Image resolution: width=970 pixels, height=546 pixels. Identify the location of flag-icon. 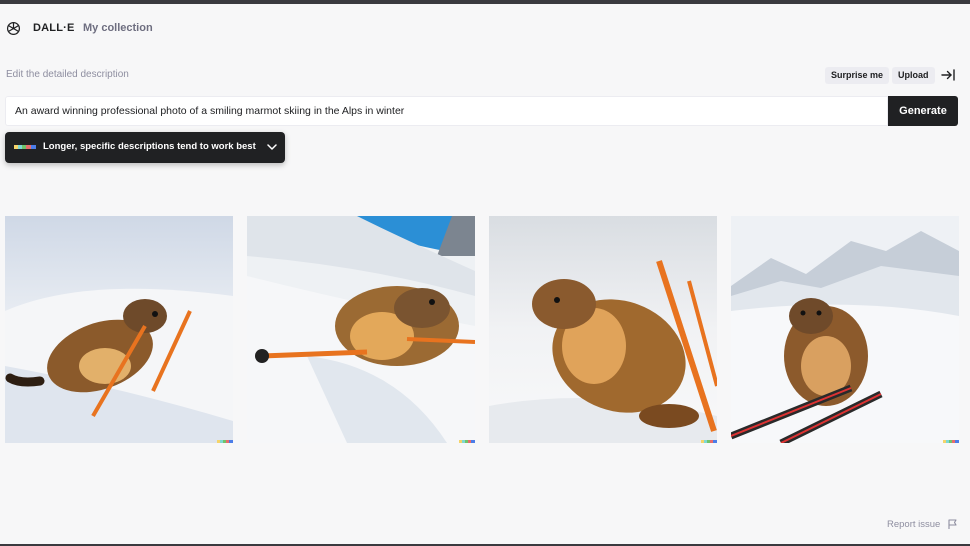
(952, 524).